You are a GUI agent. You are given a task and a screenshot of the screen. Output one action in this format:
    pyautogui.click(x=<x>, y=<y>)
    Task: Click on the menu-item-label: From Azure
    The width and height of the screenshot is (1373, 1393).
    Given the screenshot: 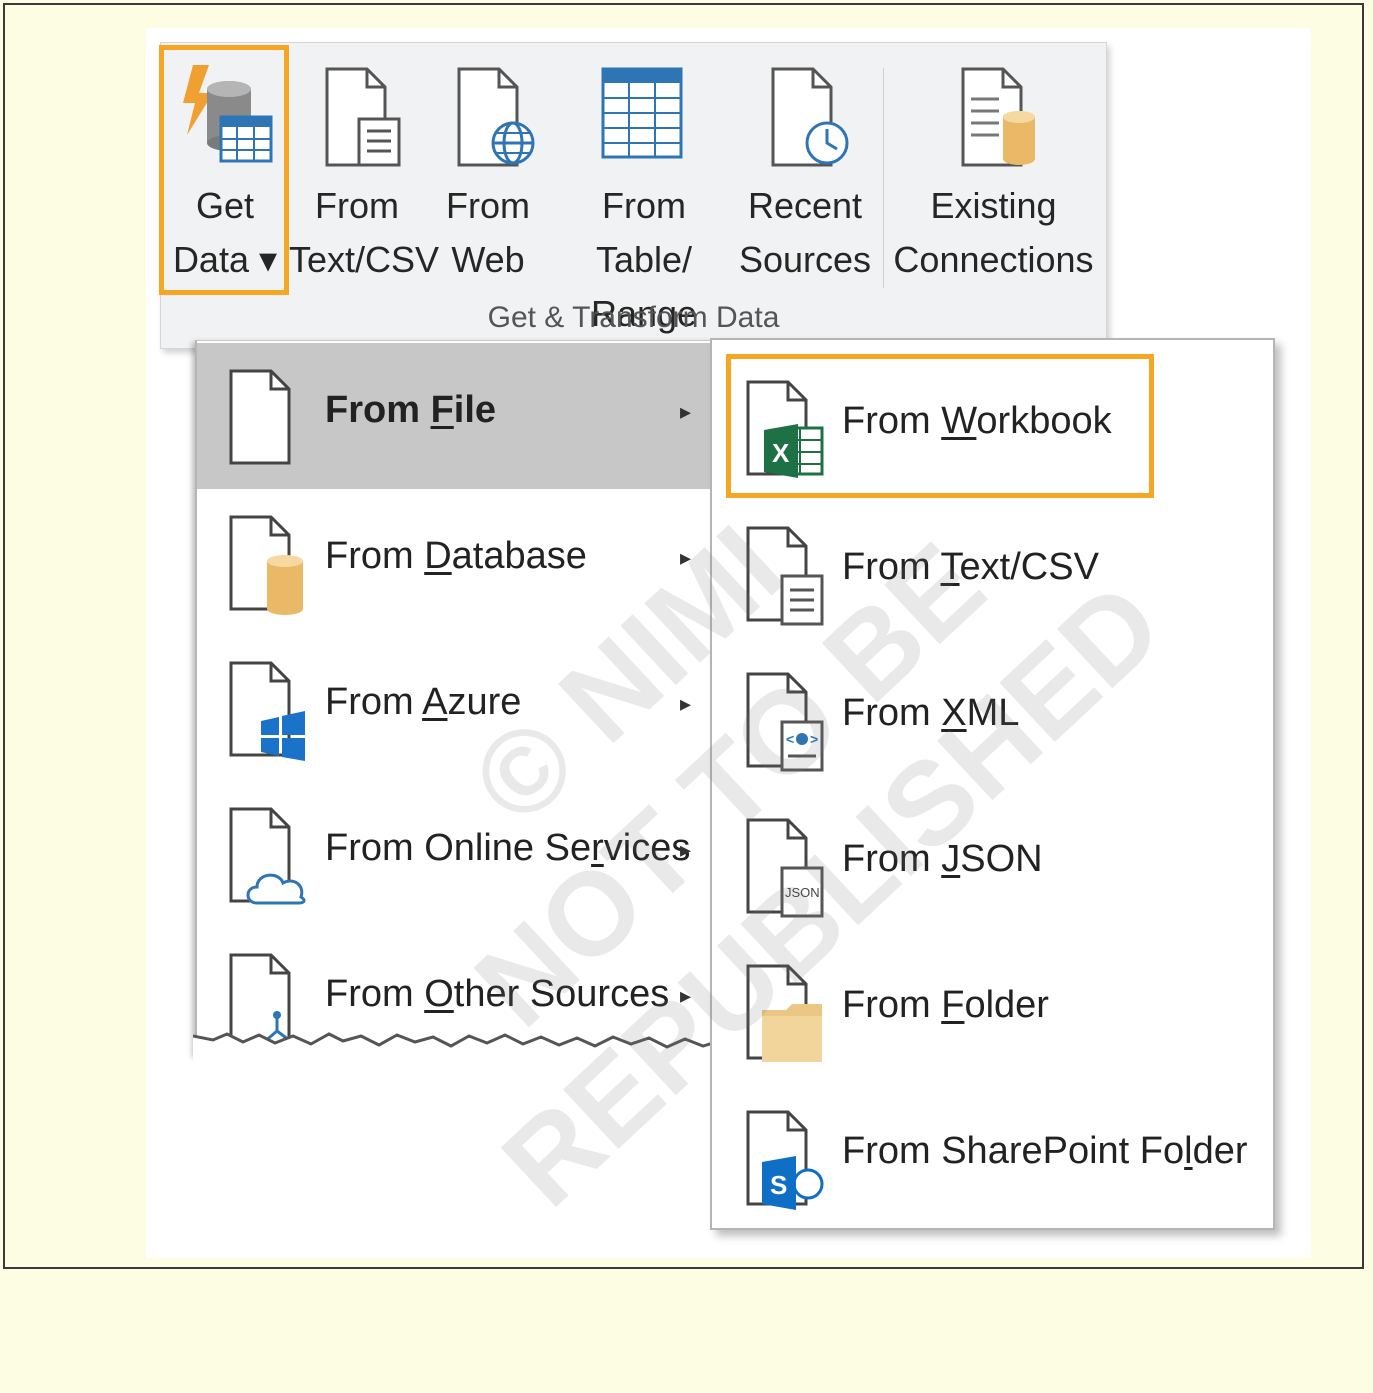 What is the action you would take?
    pyautogui.click(x=423, y=702)
    